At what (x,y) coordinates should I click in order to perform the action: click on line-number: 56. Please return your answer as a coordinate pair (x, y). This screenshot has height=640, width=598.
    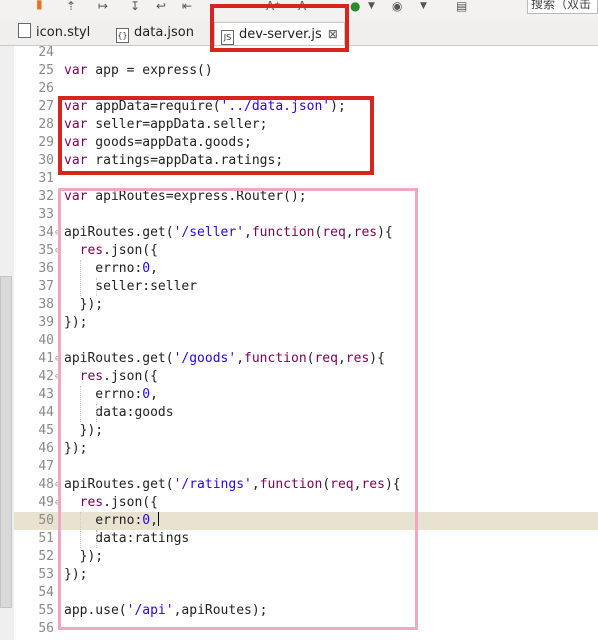
    Looking at the image, I should click on (46, 628).